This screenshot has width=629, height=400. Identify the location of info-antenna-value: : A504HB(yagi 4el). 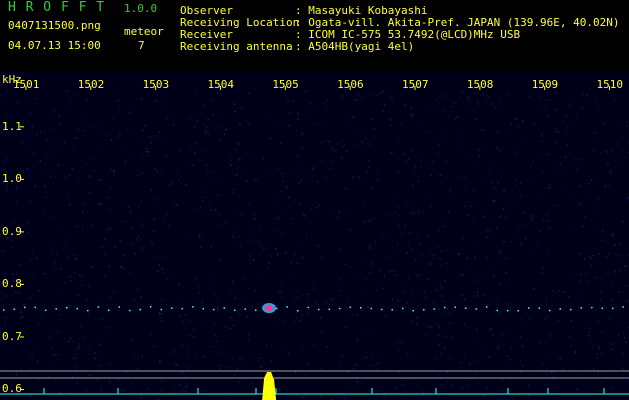
(355, 46).